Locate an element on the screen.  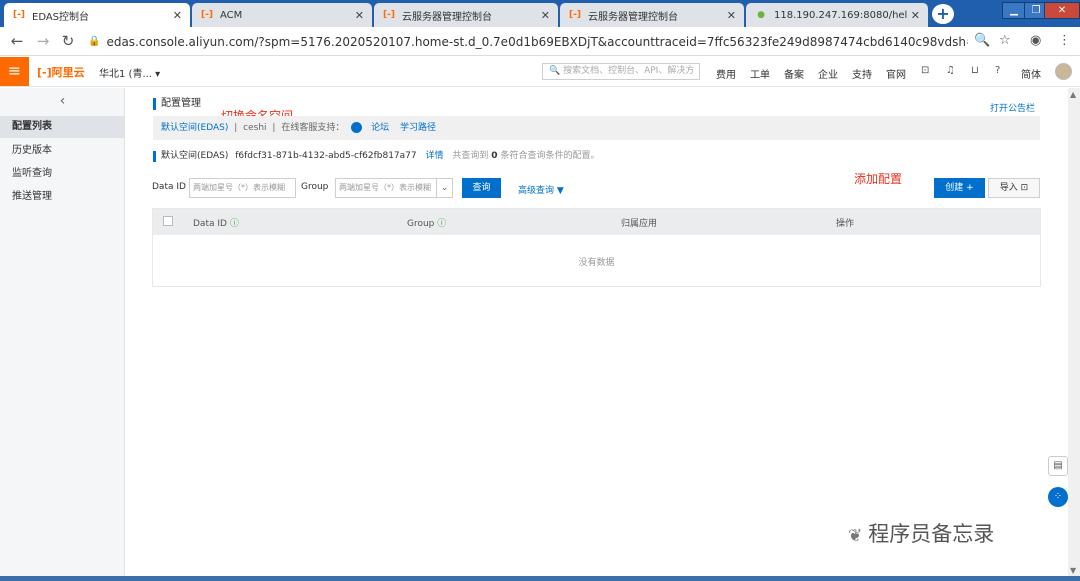
forum-link: 论坛 is located at coordinates (380, 128).